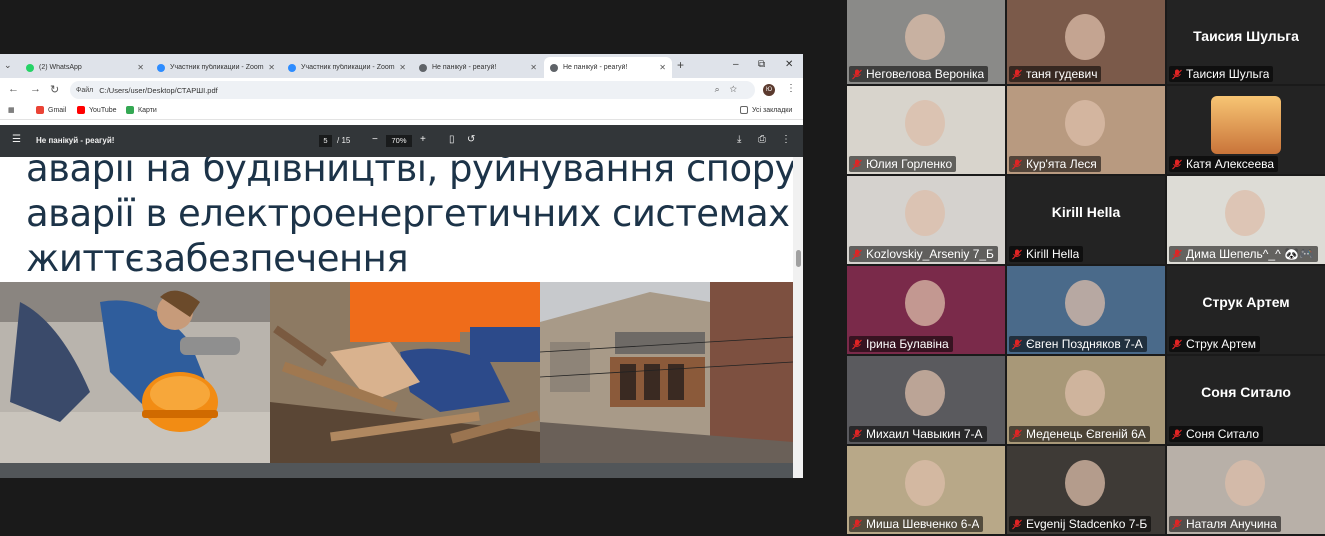 The image size is (1325, 536). Describe the element at coordinates (478, 67) in the screenshot. I see `tab-pdf-1: Не панікуй - реагуй! ✕` at that location.